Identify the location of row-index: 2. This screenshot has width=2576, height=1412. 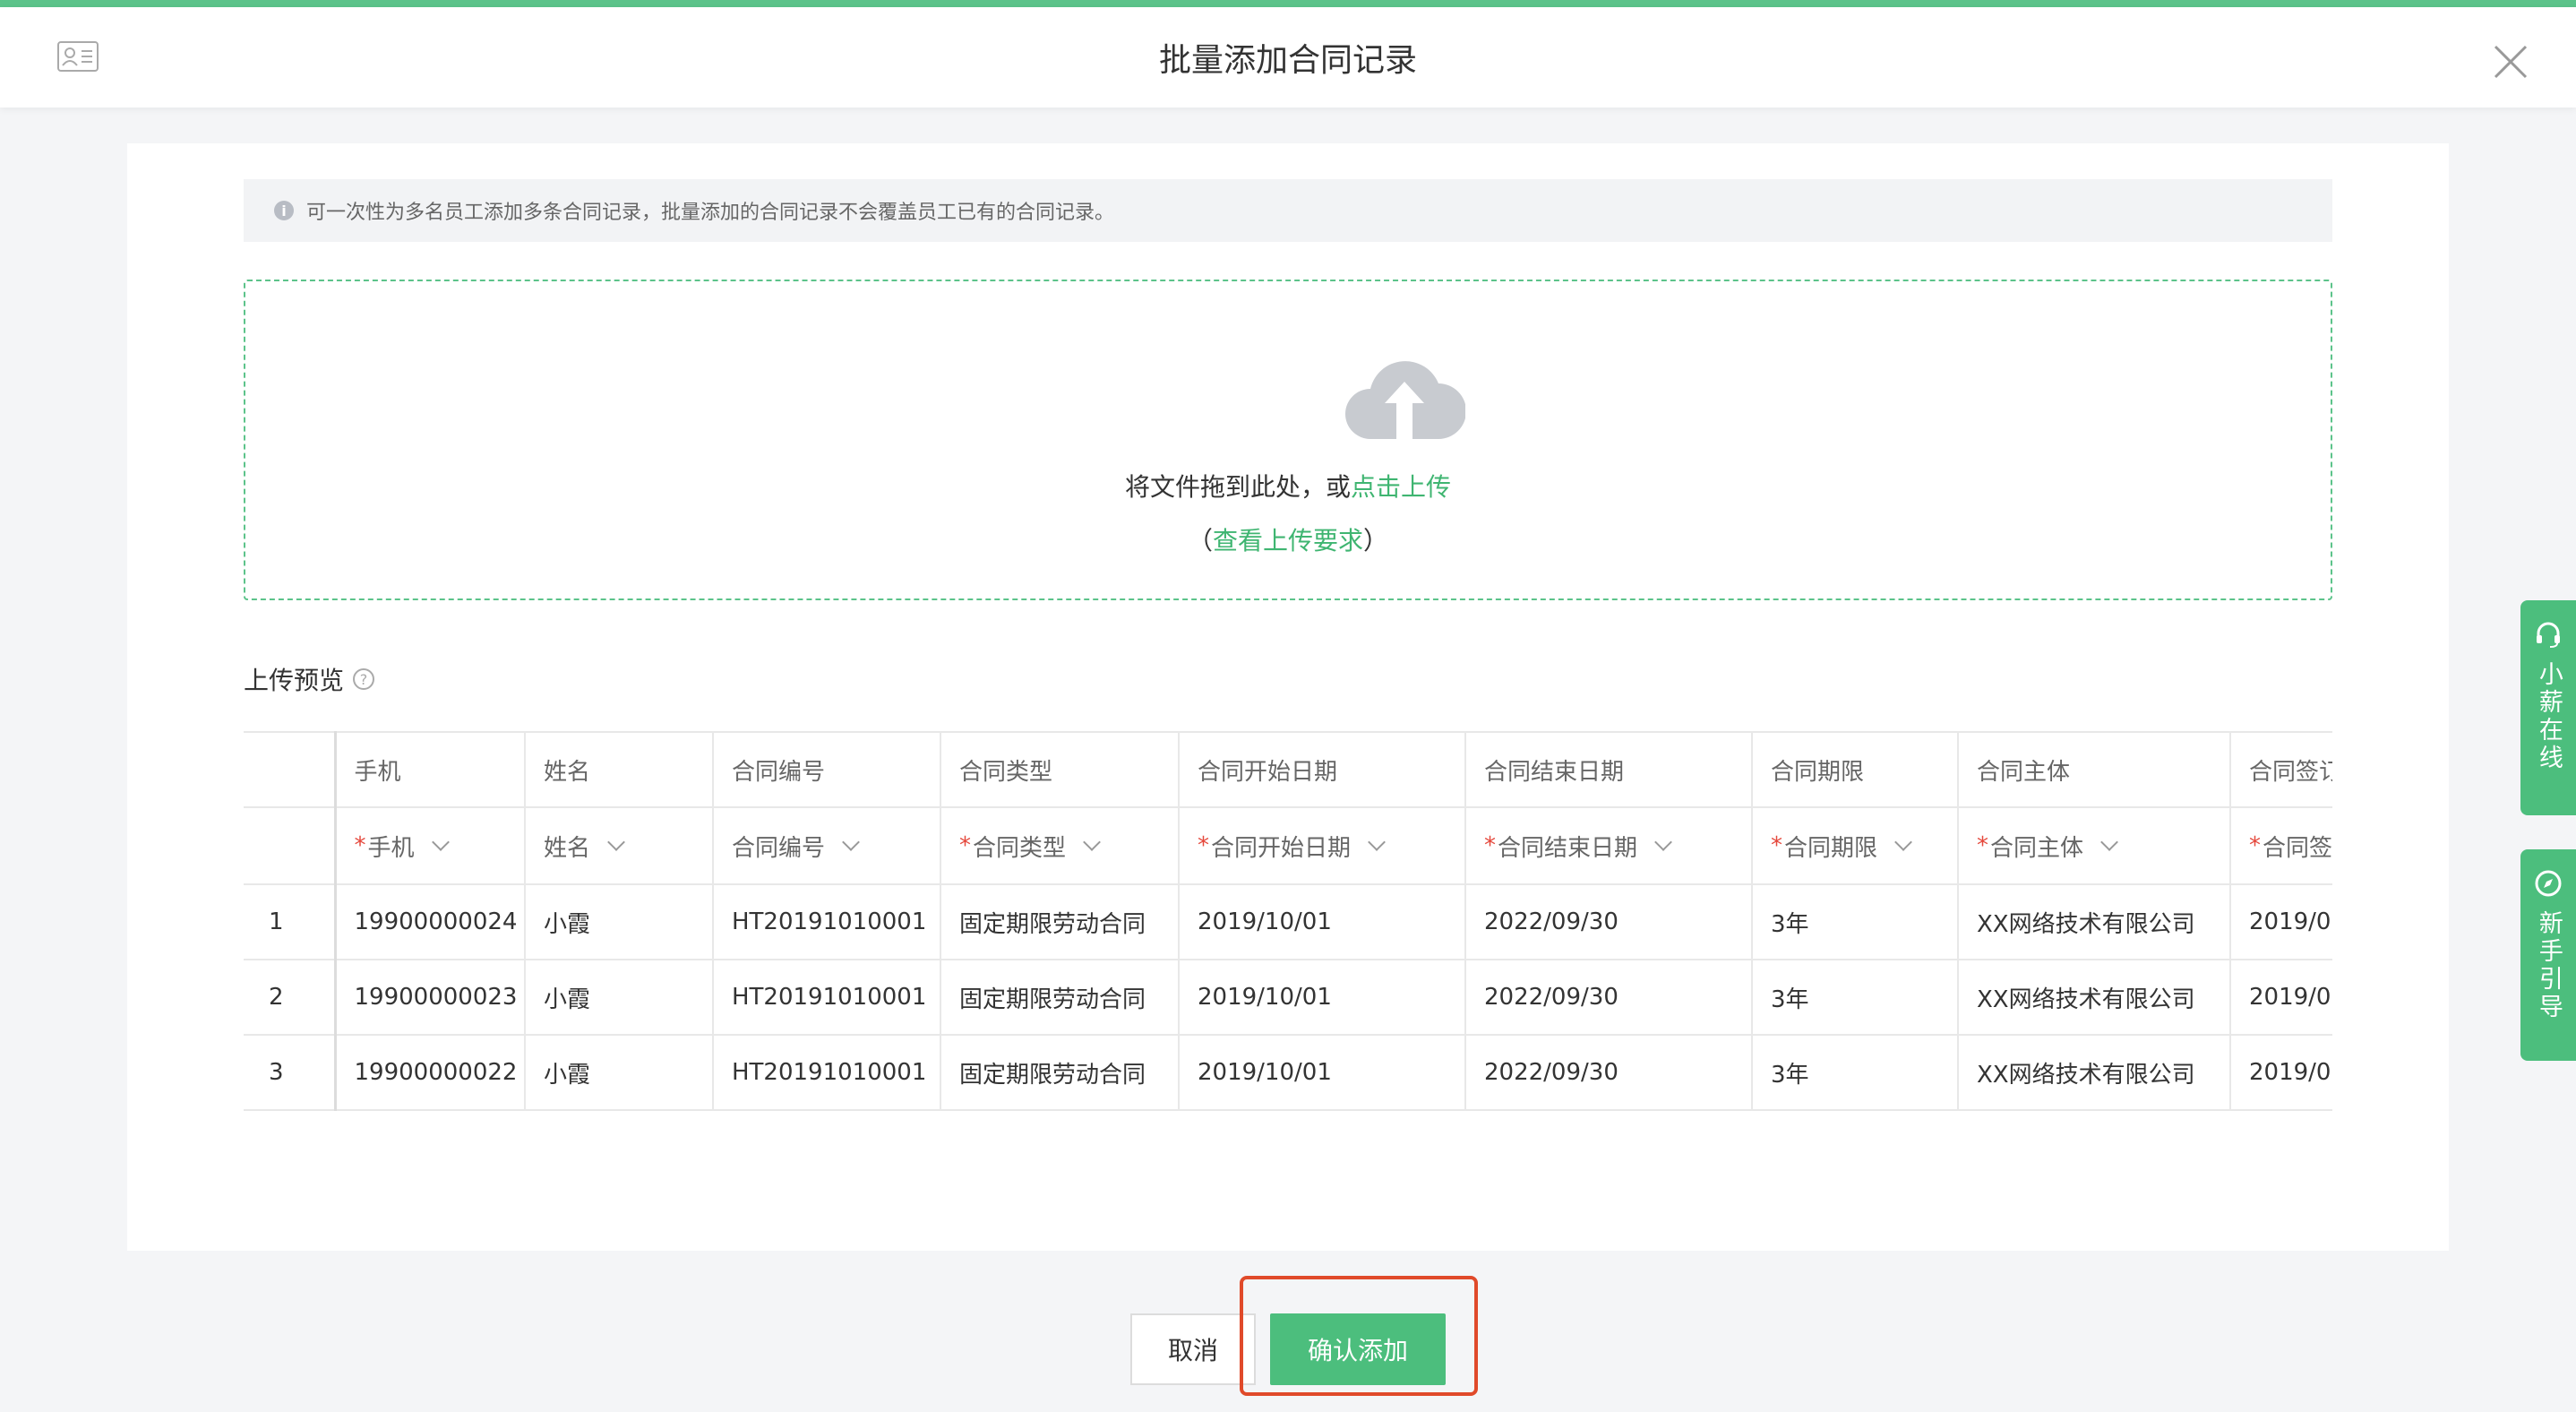
(290, 998).